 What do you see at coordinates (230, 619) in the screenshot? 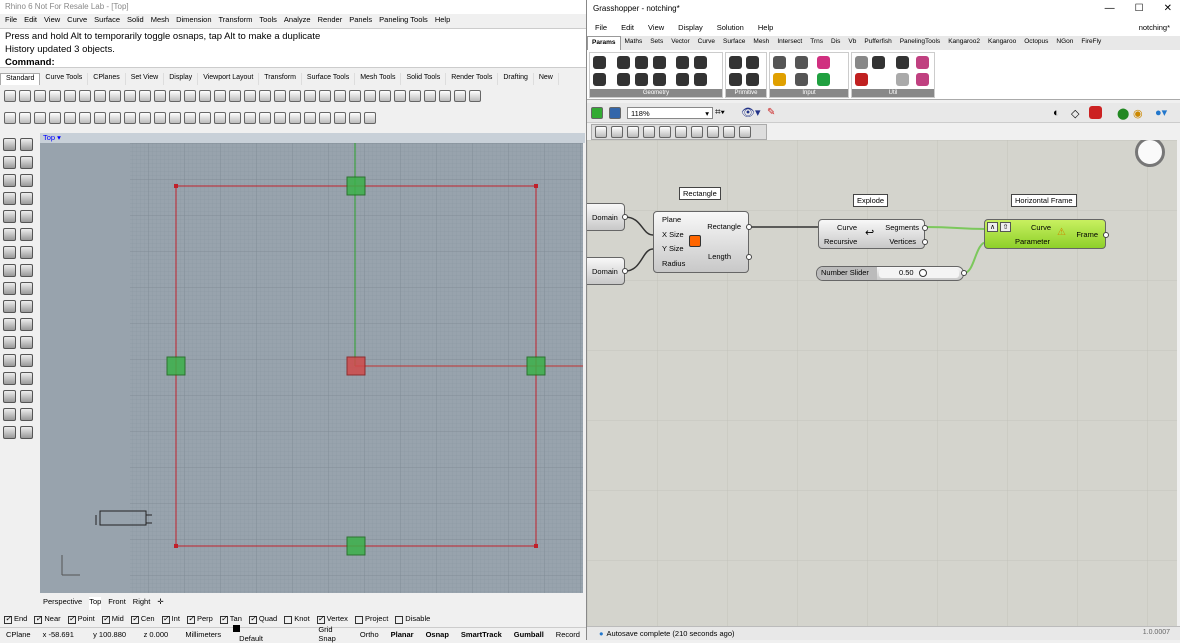
I see `osnap-tan: Tan` at bounding box center [230, 619].